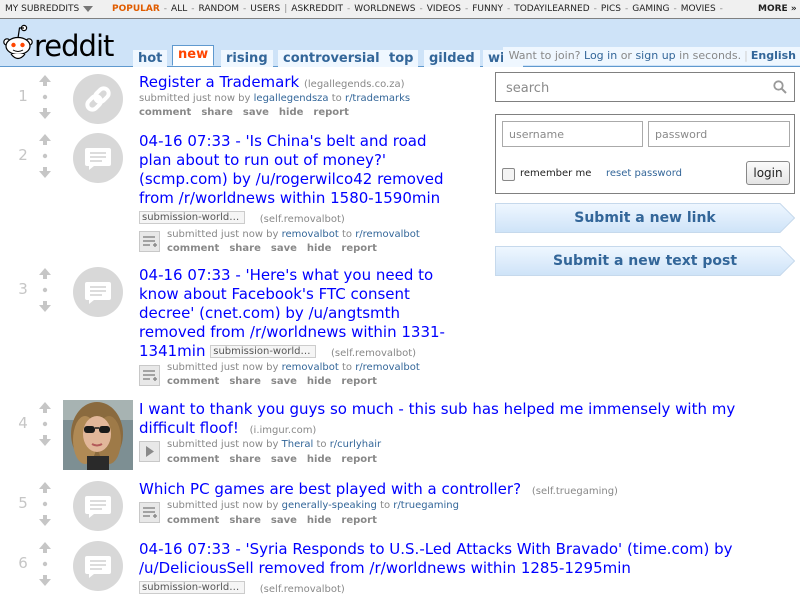 The width and height of the screenshot is (800, 600). Describe the element at coordinates (401, 58) in the screenshot. I see `tab-top: top` at that location.